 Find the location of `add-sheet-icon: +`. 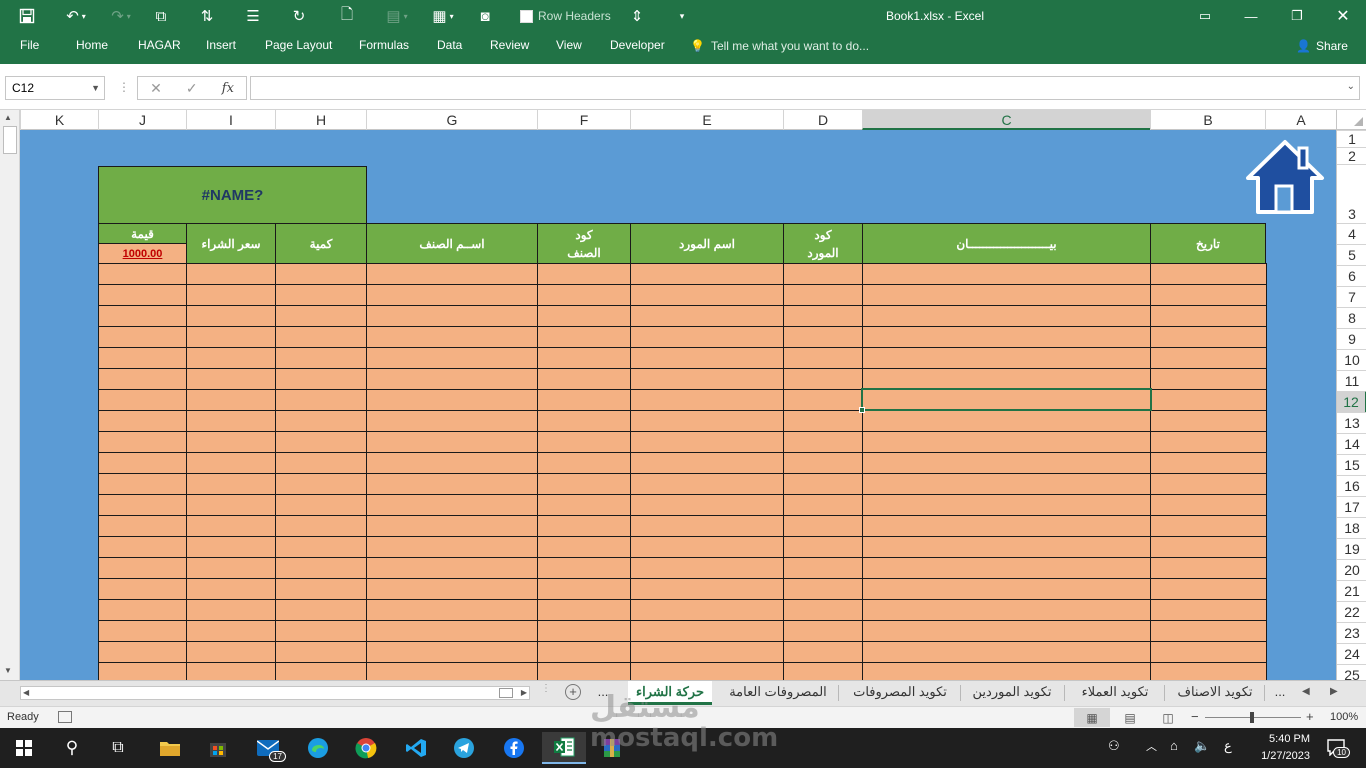

add-sheet-icon: + is located at coordinates (573, 692).